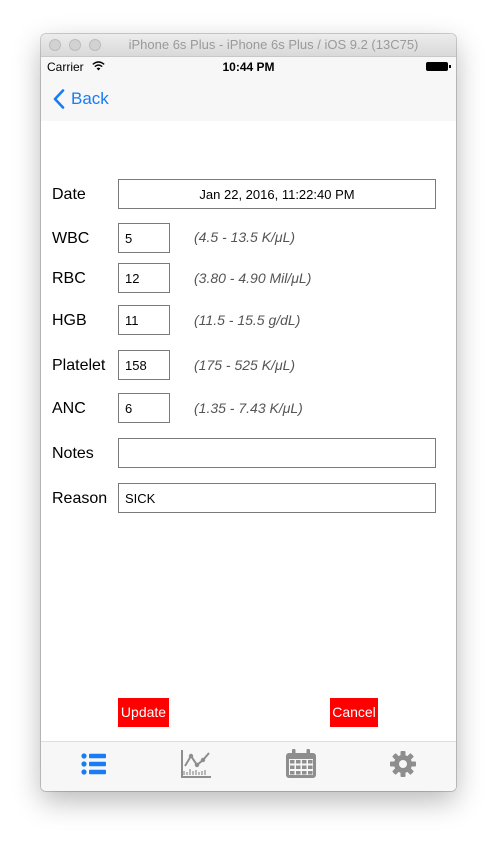 The height and width of the screenshot is (842, 498). Describe the element at coordinates (144, 408) in the screenshot. I see `anc-input: 6` at that location.